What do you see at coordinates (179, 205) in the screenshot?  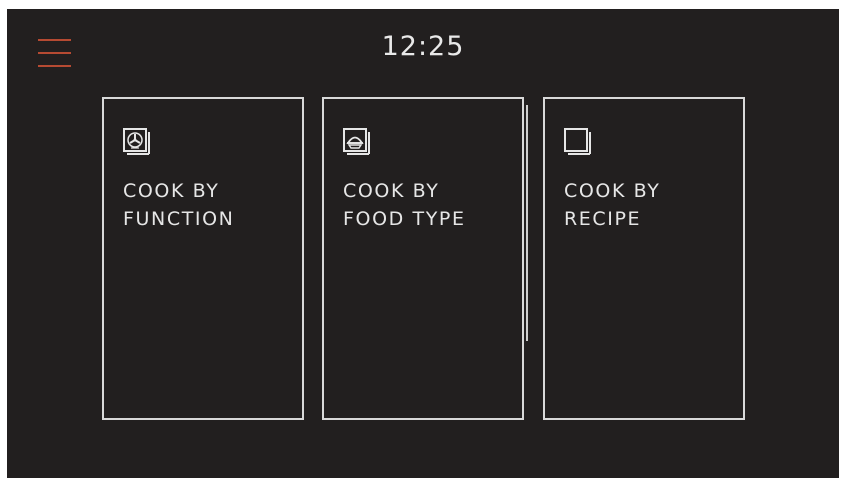 I see `card-label: COOK BY FUNCTION` at bounding box center [179, 205].